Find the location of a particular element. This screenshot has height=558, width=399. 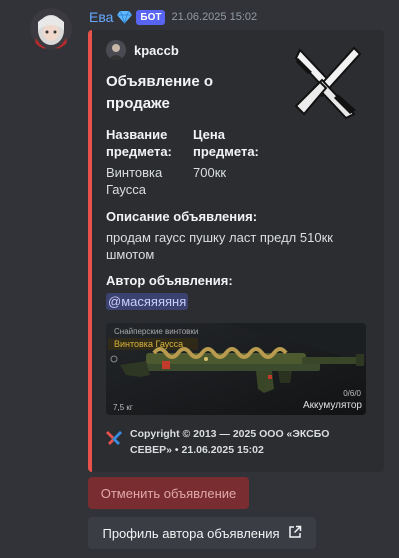

field-ad-author: Автор объявления: @масяяяяня is located at coordinates (241, 291).